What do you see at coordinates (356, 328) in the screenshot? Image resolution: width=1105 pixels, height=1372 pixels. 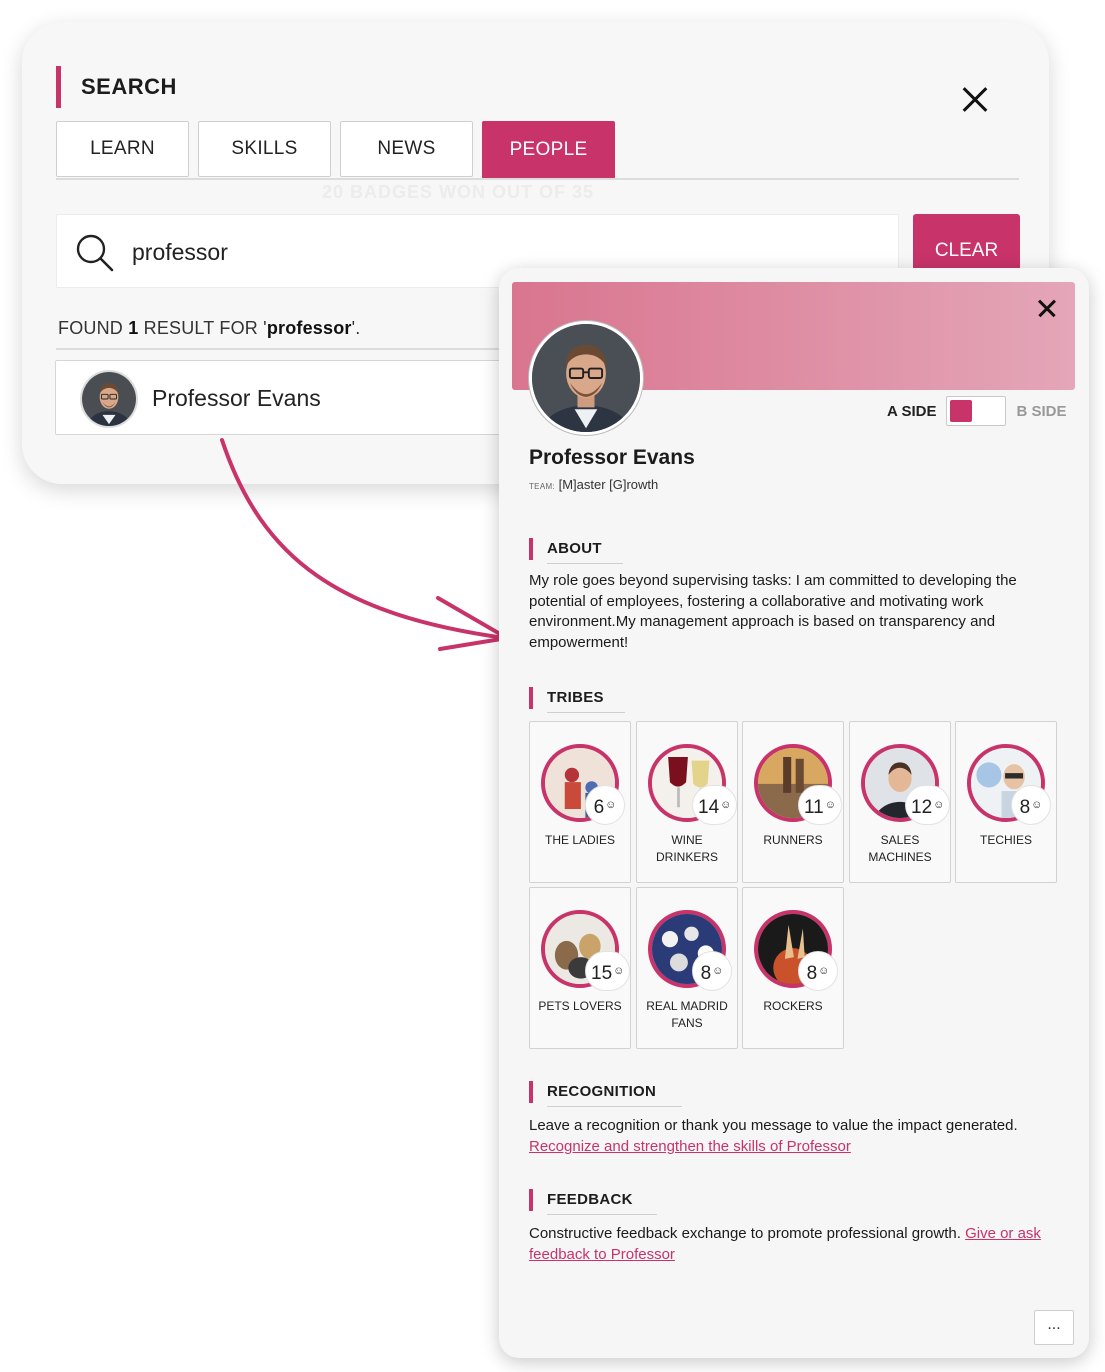 I see `results-suffix: '.` at bounding box center [356, 328].